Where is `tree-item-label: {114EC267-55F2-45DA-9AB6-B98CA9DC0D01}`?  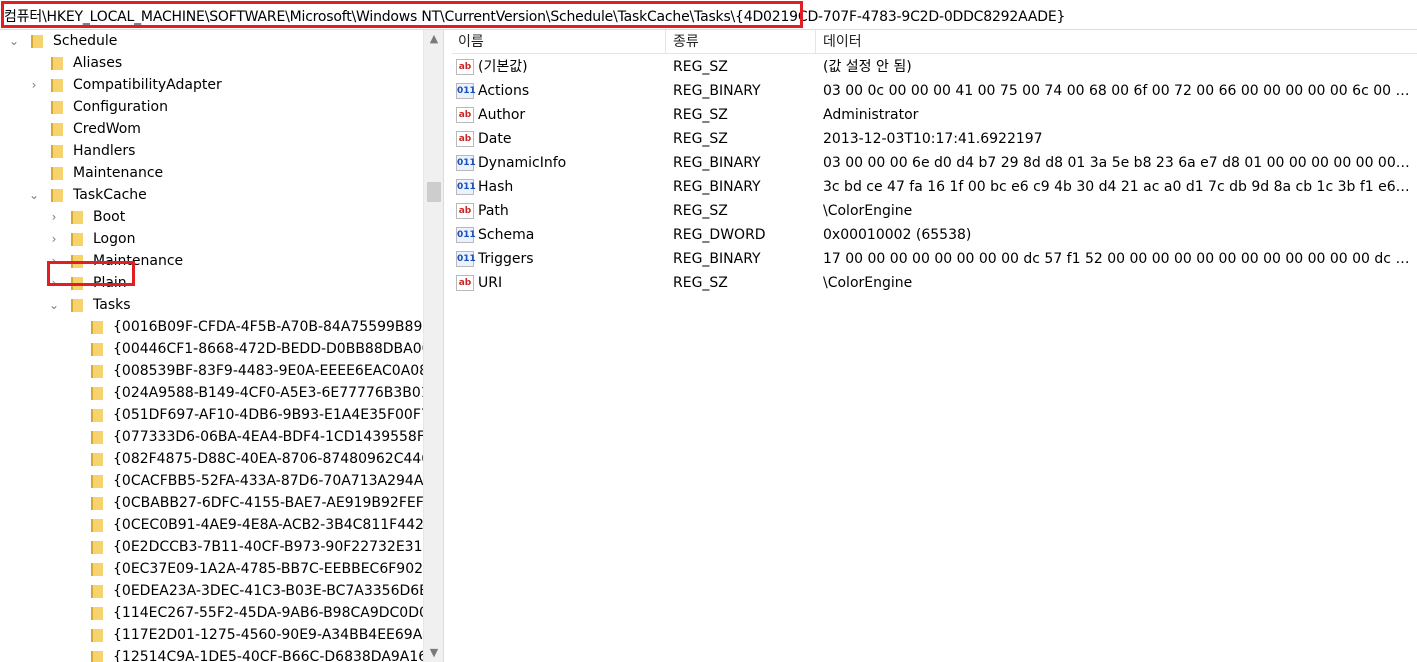
tree-item-label: {114EC267-55F2-45DA-9AB6-B98CA9DC0D01} is located at coordinates (278, 613).